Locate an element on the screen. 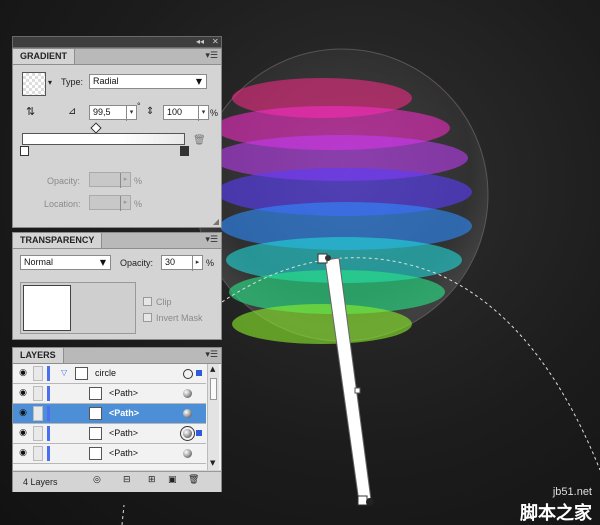 The width and height of the screenshot is (600, 525). opacity-value: 30 is located at coordinates (170, 262).